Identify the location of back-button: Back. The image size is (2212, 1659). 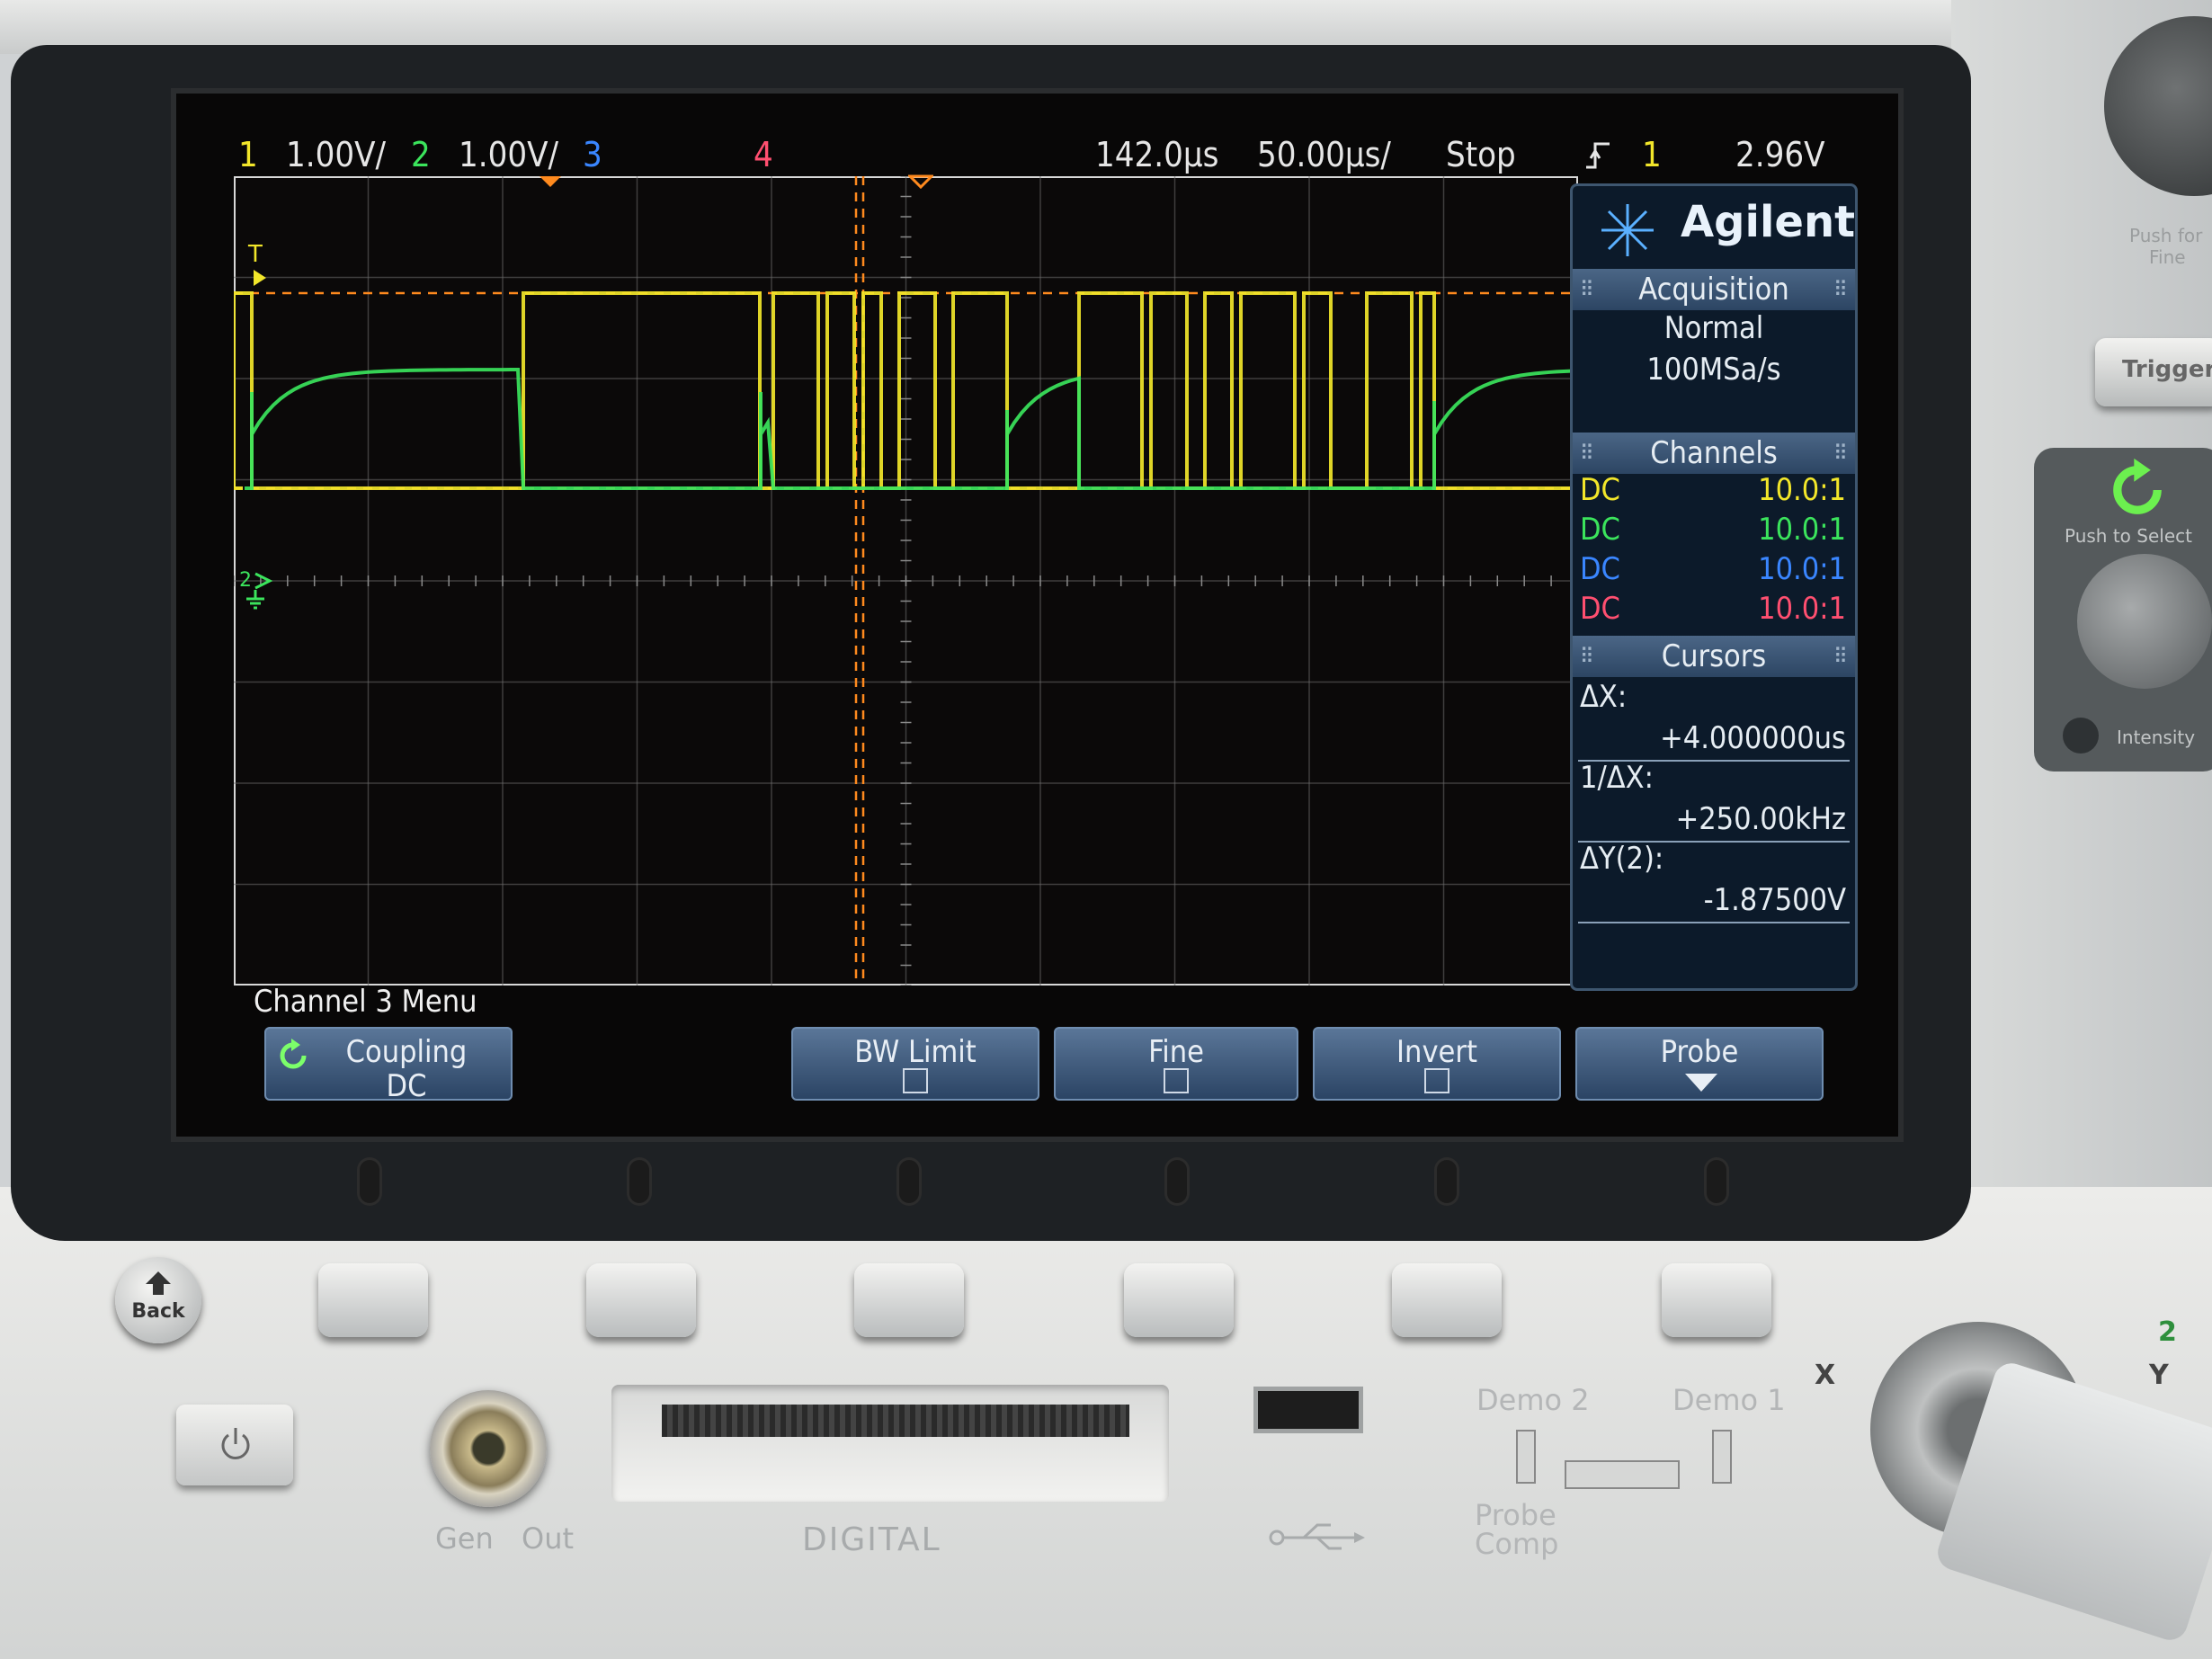
(158, 1300).